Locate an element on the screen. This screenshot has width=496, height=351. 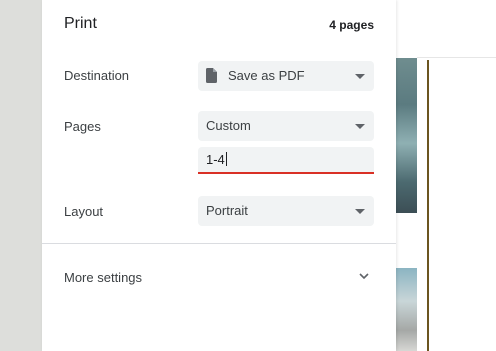
more-settings-label: More settings is located at coordinates (103, 277).